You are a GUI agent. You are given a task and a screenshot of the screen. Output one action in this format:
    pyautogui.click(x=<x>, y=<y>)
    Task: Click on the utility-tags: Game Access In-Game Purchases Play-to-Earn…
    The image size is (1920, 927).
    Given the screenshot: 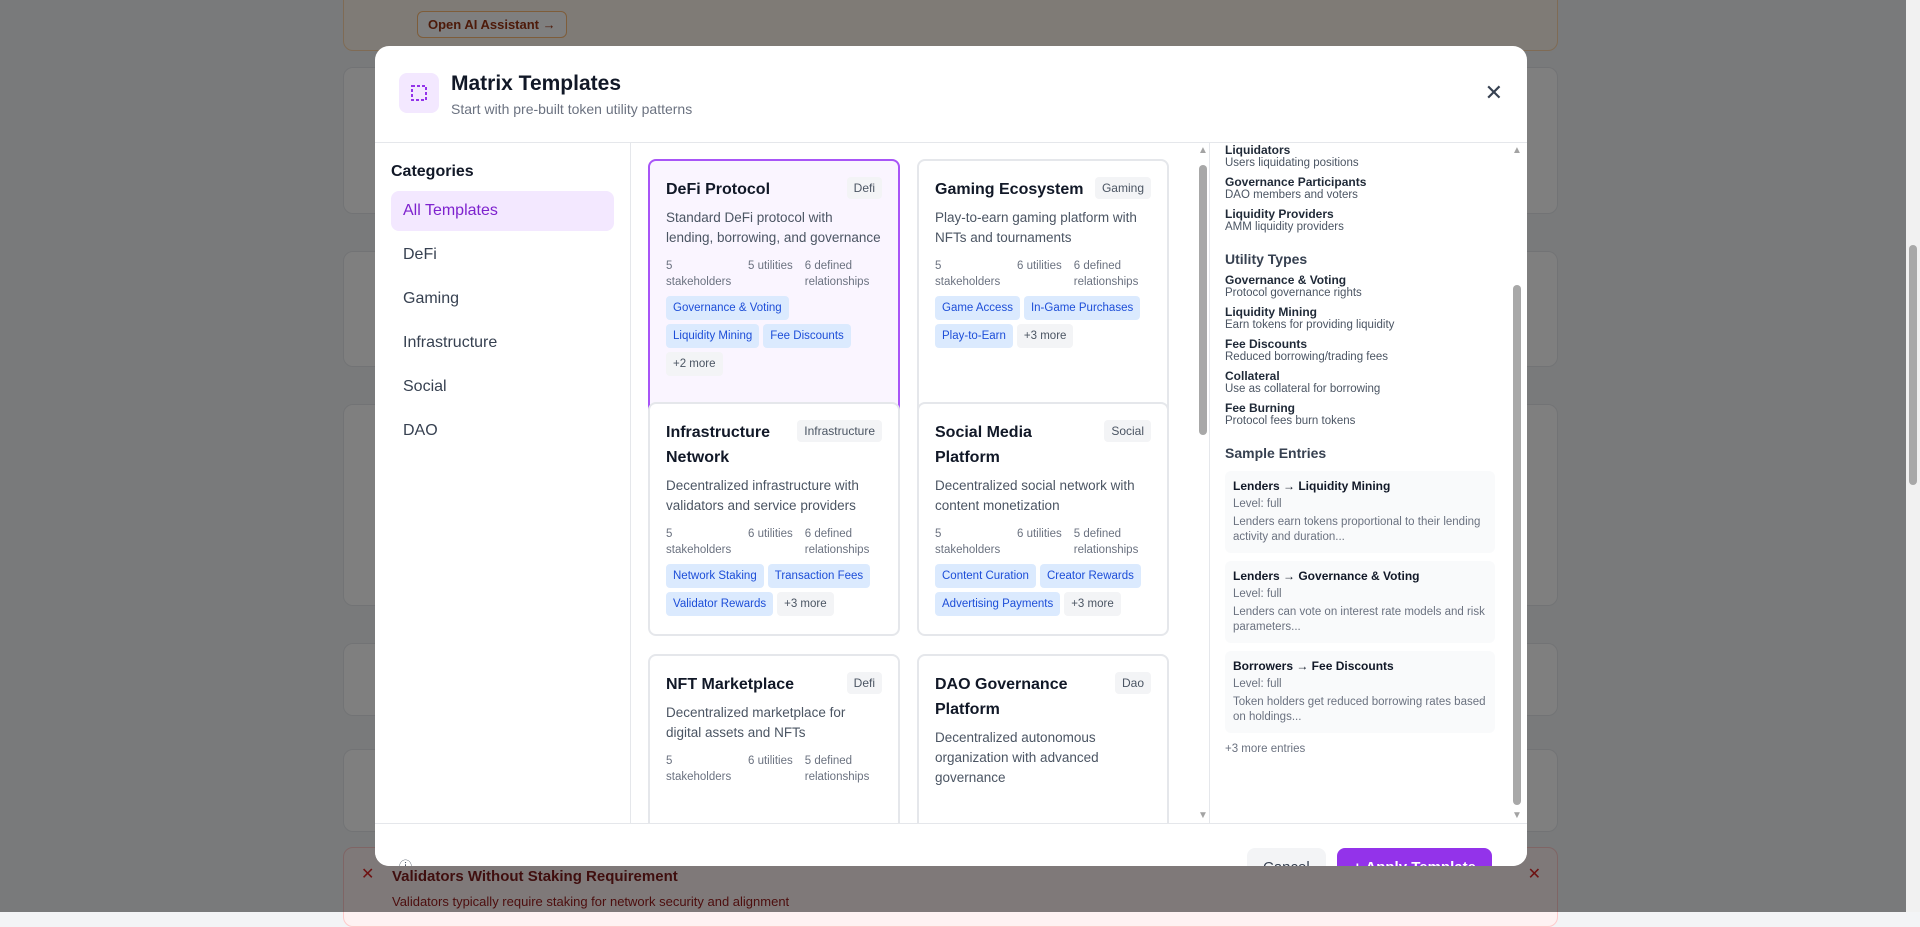 What is the action you would take?
    pyautogui.click(x=1043, y=322)
    